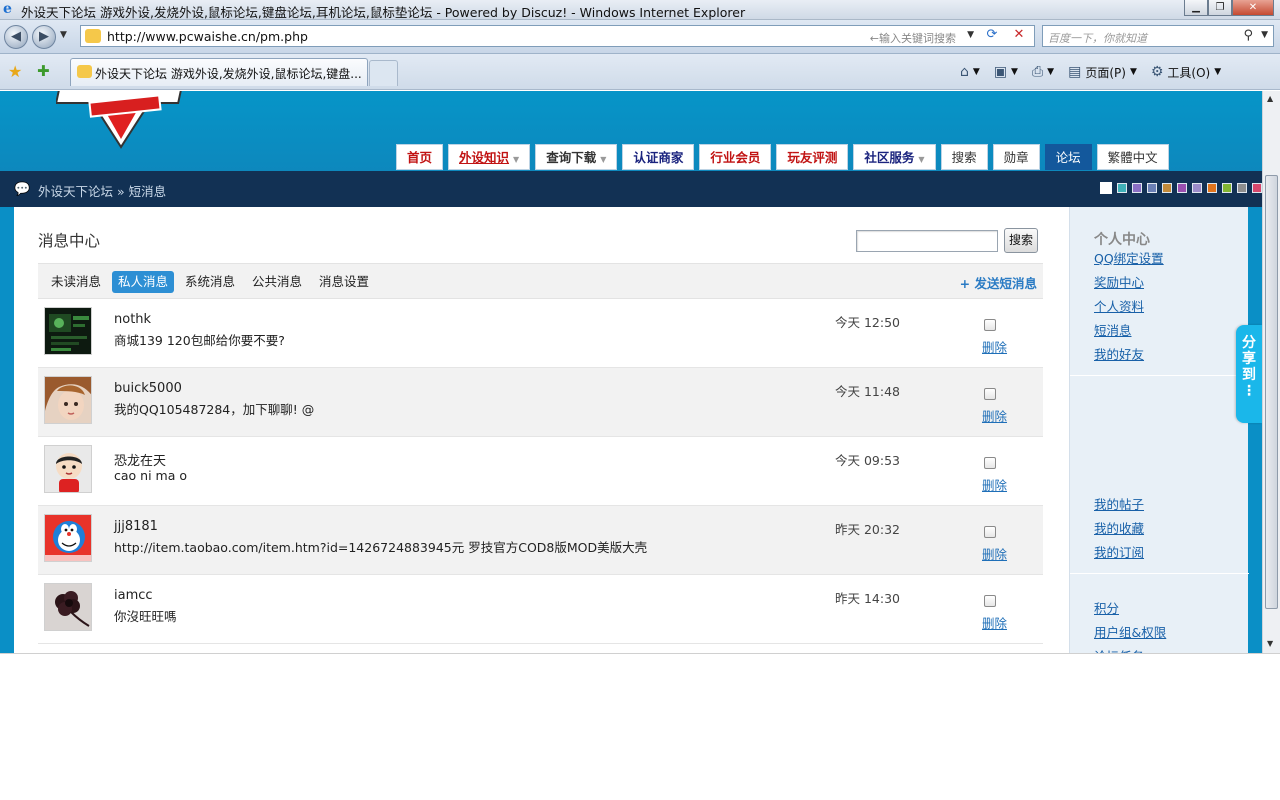  Describe the element at coordinates (992, 36) in the screenshot. I see `refresh-icon: ⟳` at that location.